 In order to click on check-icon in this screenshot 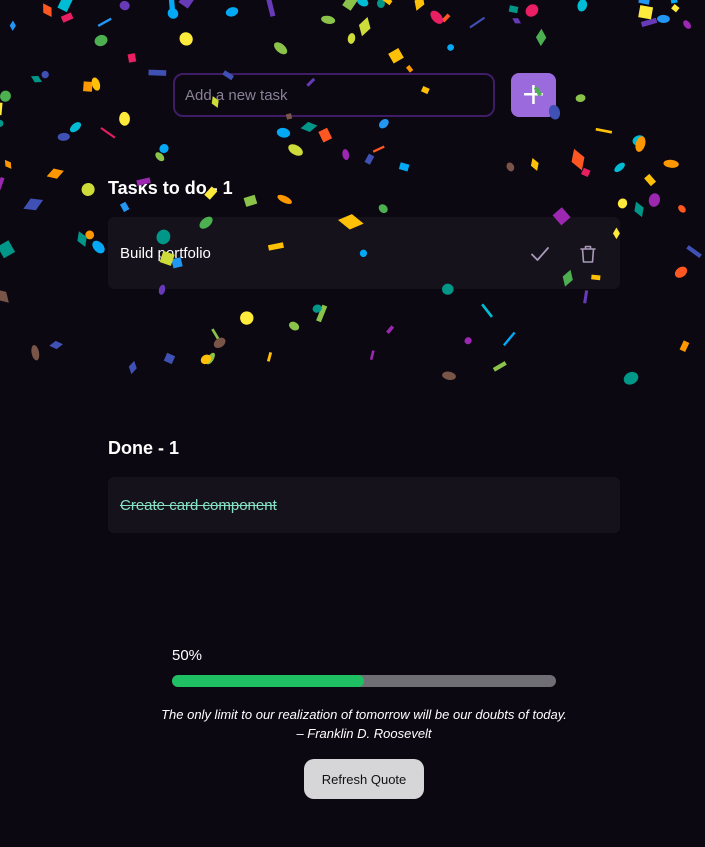, I will do `click(540, 254)`.